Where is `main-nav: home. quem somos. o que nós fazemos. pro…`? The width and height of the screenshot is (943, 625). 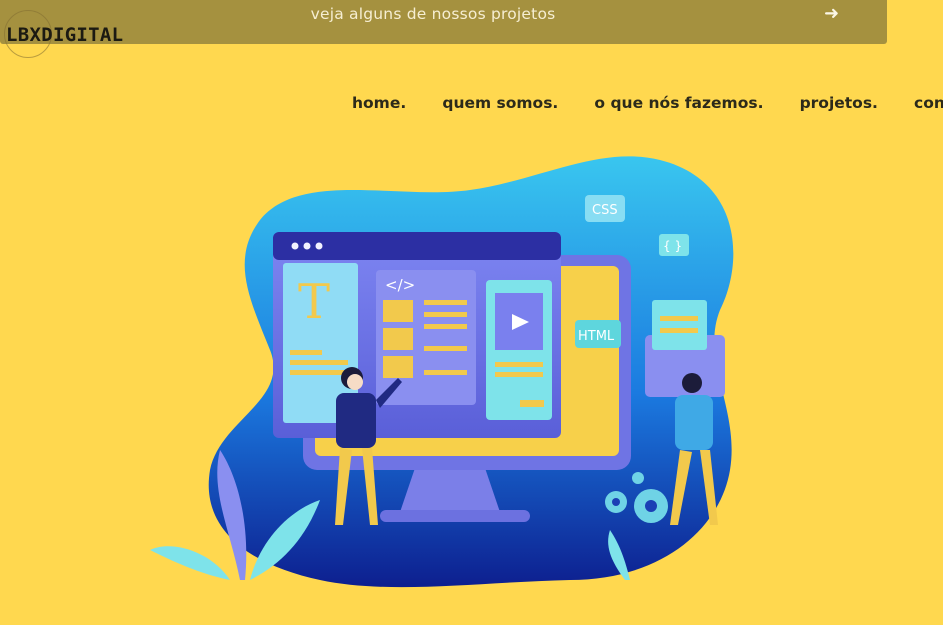
main-nav: home. quem somos. o que nós fazemos. pro… is located at coordinates (647, 102).